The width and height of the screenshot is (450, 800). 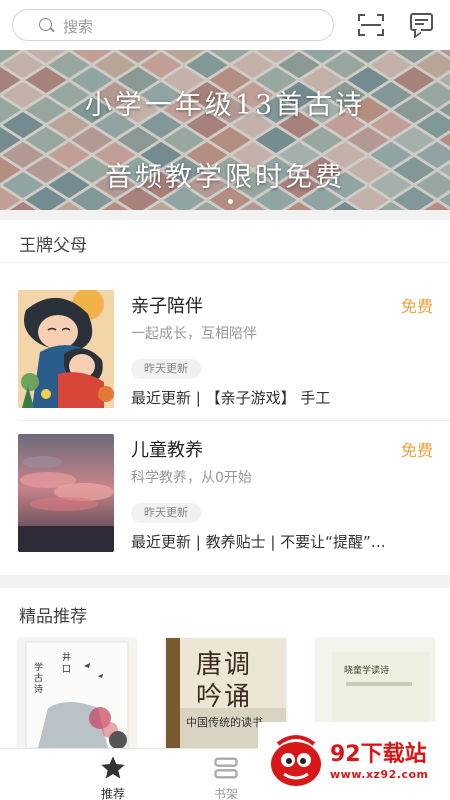 I want to click on cover-subtitle: 中国传统的读书, so click(x=224, y=722).